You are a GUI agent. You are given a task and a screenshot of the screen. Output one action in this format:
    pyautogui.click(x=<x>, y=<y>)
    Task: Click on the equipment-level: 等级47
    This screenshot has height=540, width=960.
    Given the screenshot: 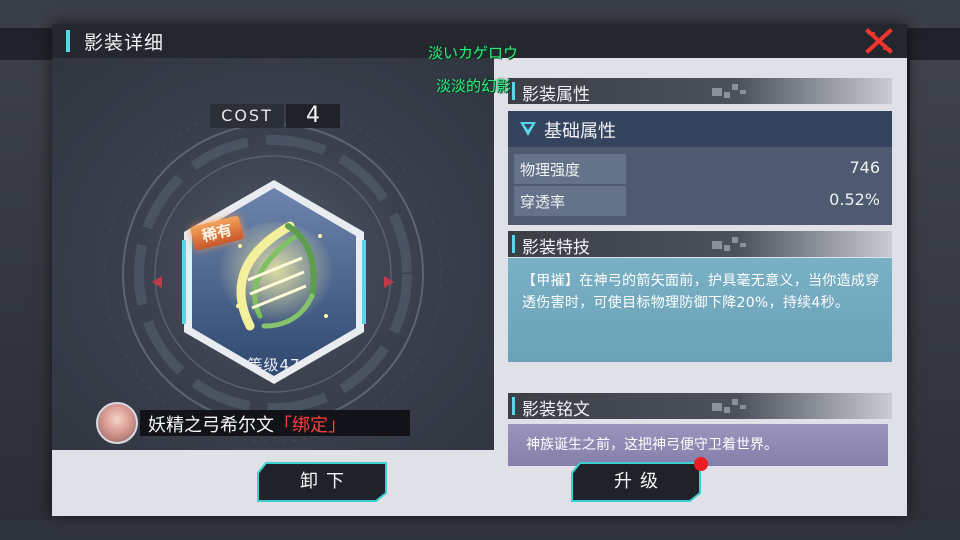 What is the action you would take?
    pyautogui.click(x=274, y=365)
    